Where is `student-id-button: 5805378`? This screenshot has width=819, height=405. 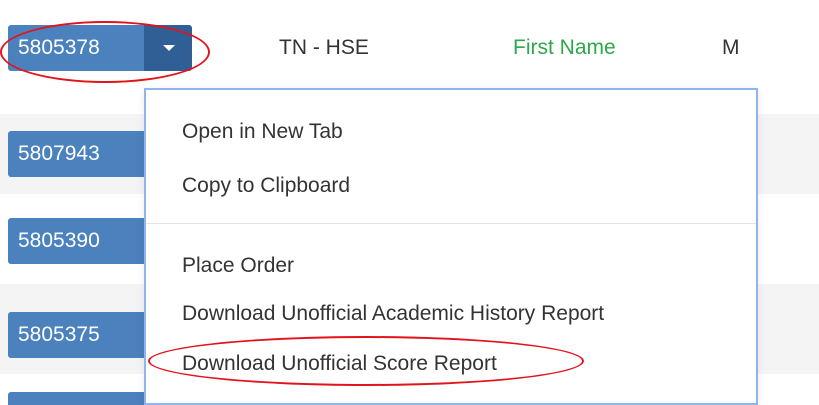 student-id-button: 5805378 is located at coordinates (77, 48).